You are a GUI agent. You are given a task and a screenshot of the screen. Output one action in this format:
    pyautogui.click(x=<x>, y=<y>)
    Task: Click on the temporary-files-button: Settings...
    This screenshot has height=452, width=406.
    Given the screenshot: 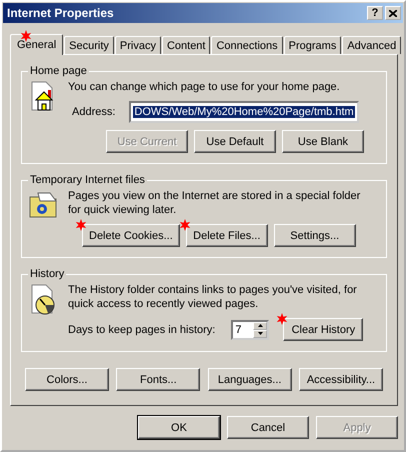 What is the action you would take?
    pyautogui.click(x=315, y=235)
    